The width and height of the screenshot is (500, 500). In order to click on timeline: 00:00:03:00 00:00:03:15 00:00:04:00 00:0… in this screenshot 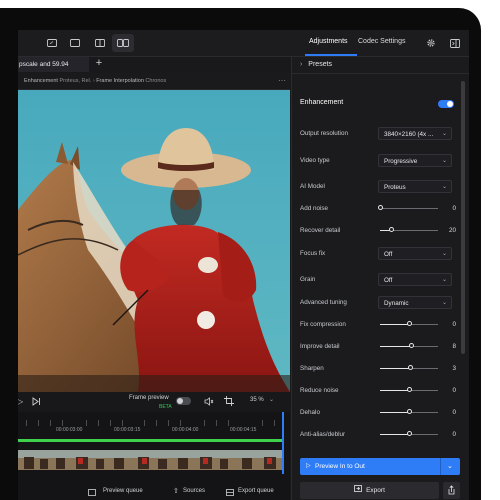, I will do `click(154, 456)`.